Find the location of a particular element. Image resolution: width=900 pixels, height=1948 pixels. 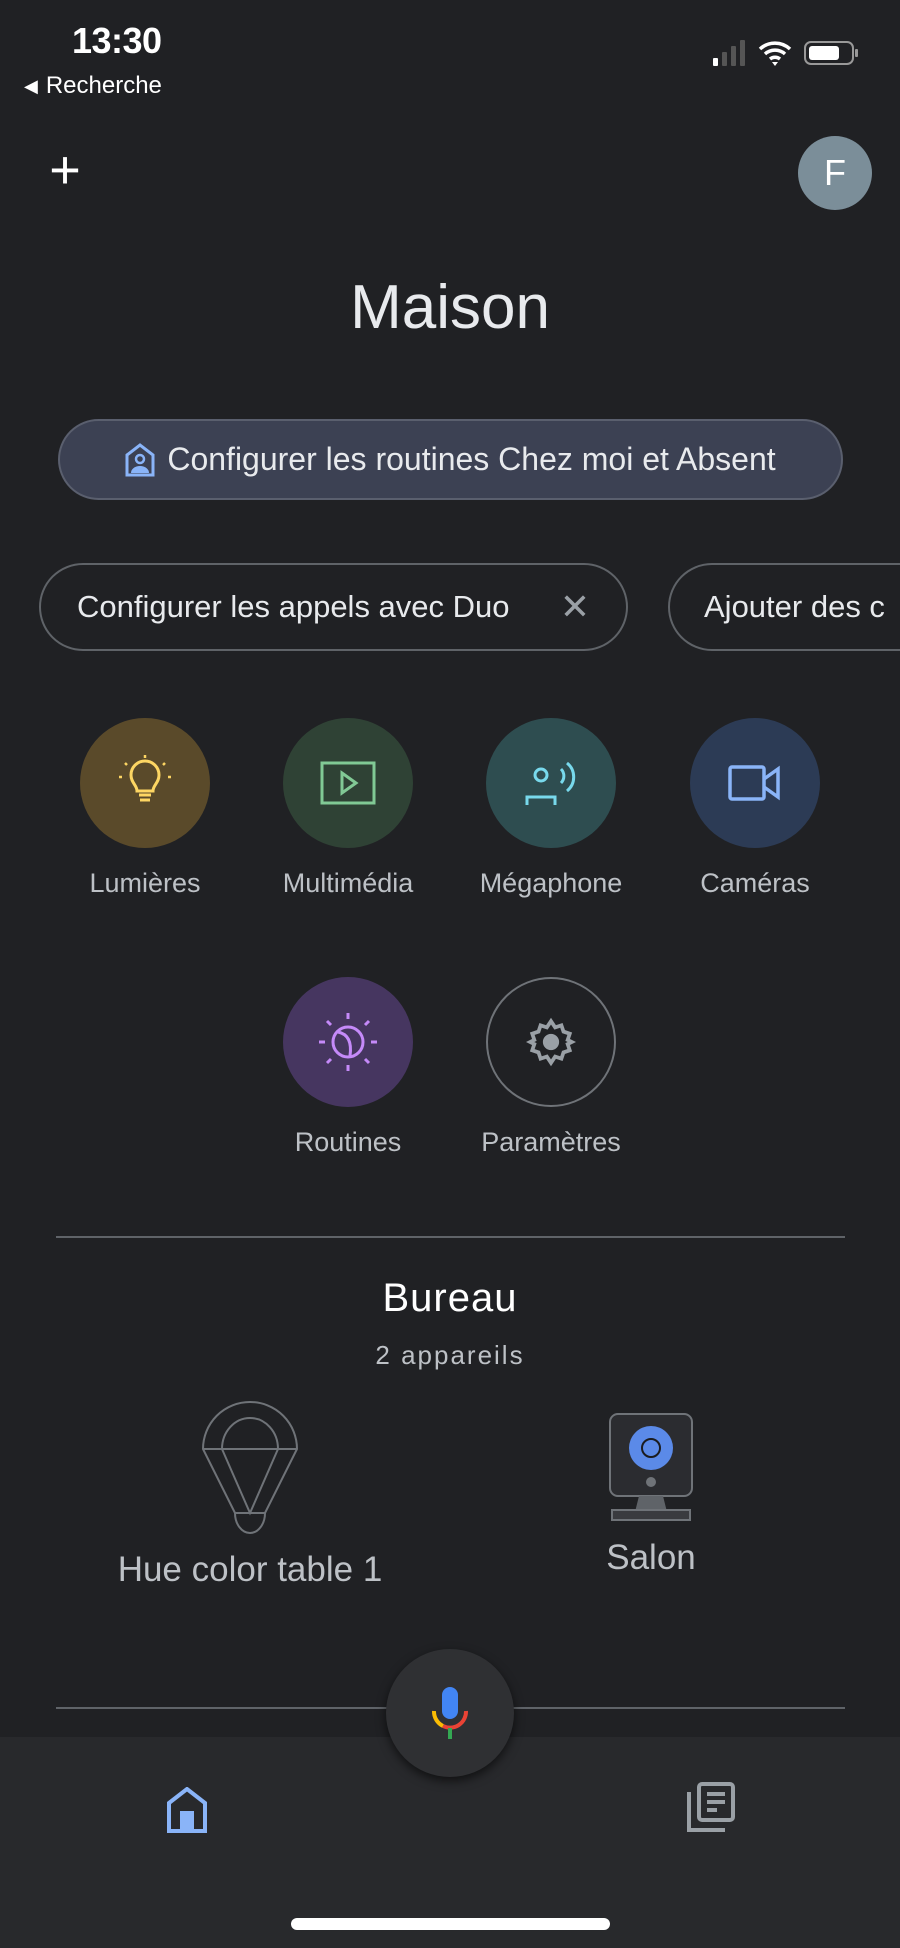

battery-icon is located at coordinates (831, 53).